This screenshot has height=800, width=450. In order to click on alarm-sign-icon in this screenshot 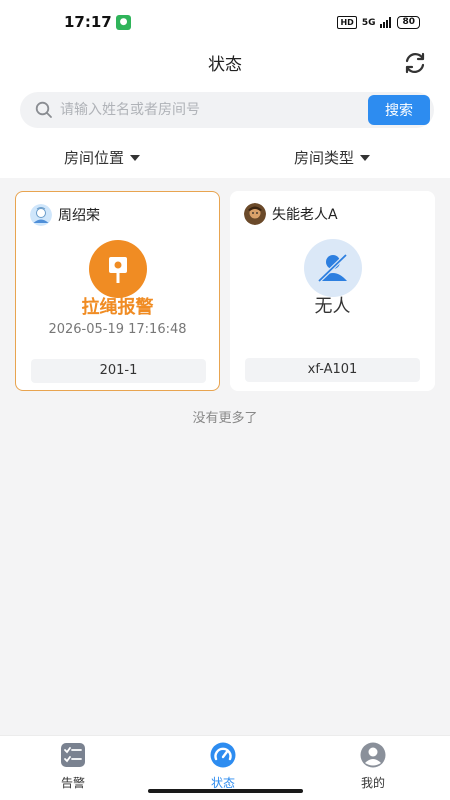, I will do `click(117, 269)`.